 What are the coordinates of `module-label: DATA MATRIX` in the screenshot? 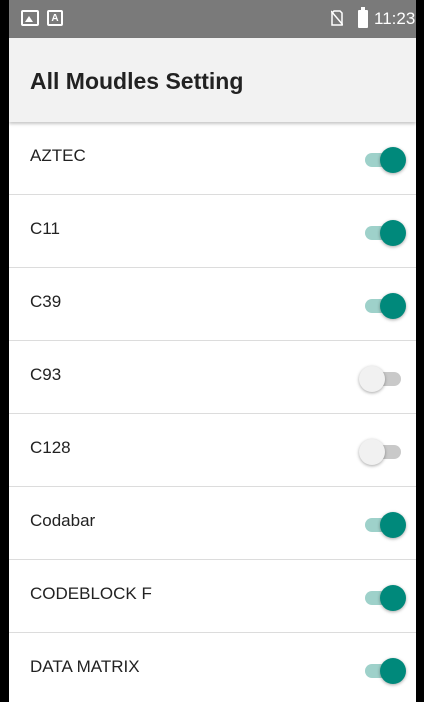 It's located at (85, 666).